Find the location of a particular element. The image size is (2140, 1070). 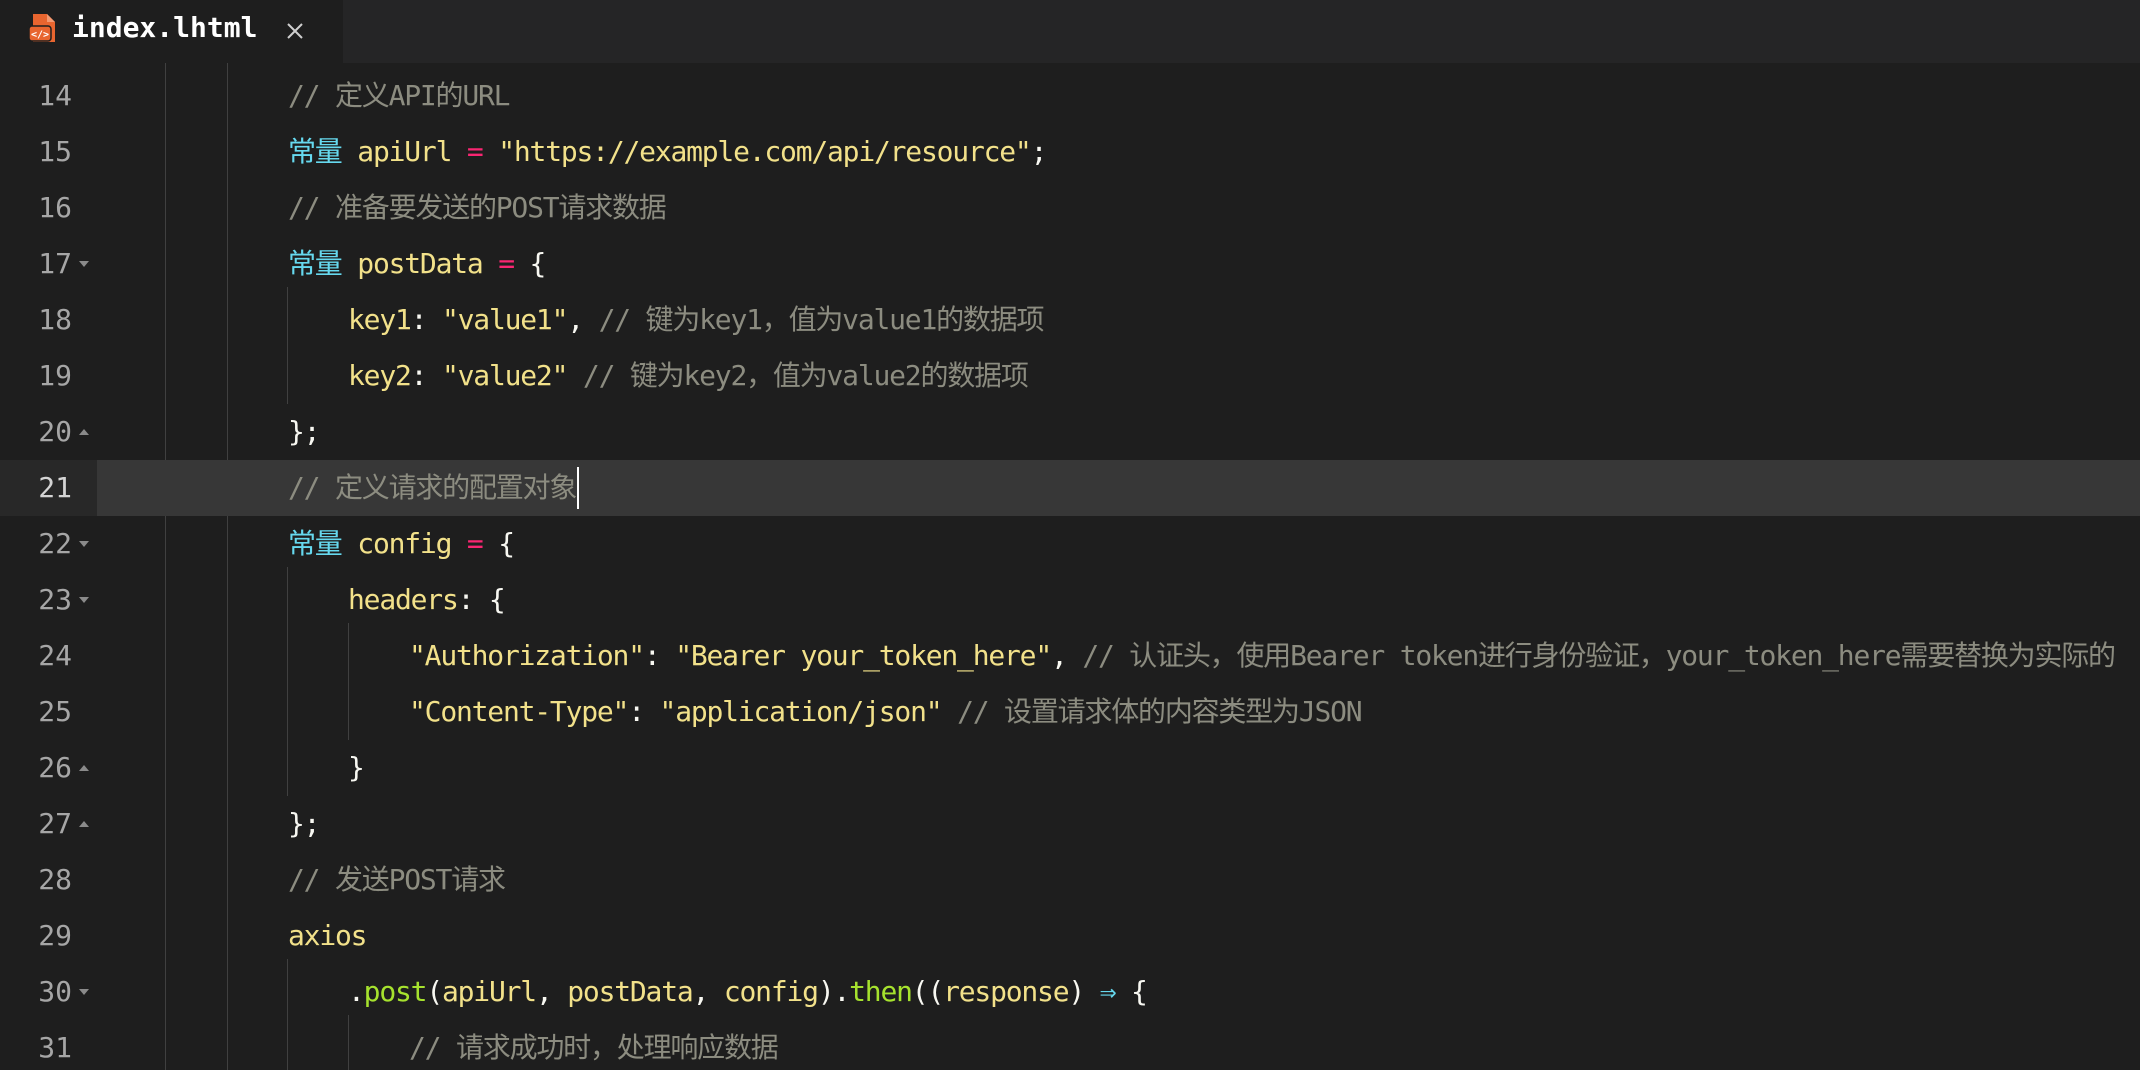

code-line: 31 // 请求成功时，处理响应数据 is located at coordinates (1070, 1045).